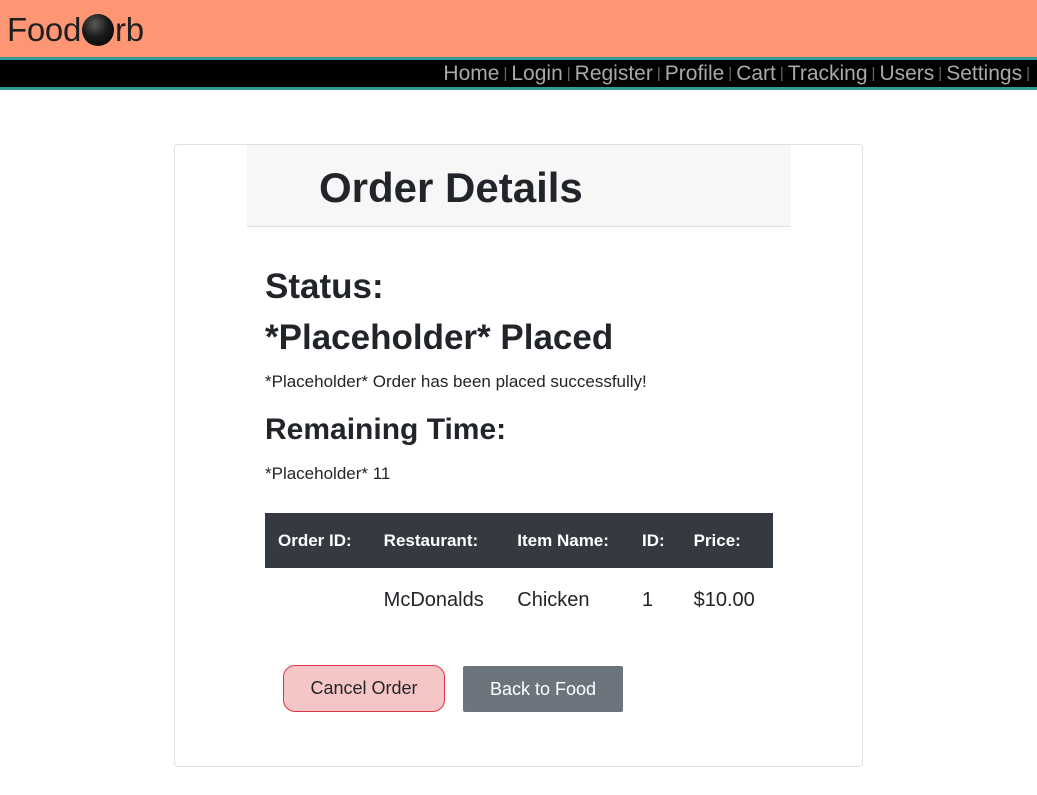 The width and height of the screenshot is (1037, 795). I want to click on cell-id: 1, so click(647, 599).